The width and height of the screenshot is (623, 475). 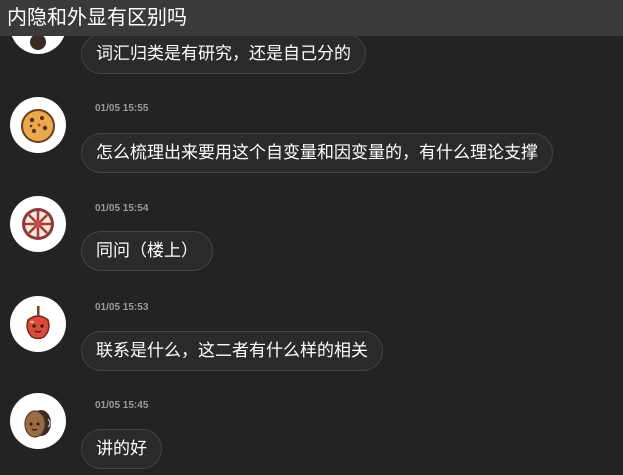 I want to click on message-bubble: 联系是什么，这二者有什么样的相关, so click(x=232, y=351).